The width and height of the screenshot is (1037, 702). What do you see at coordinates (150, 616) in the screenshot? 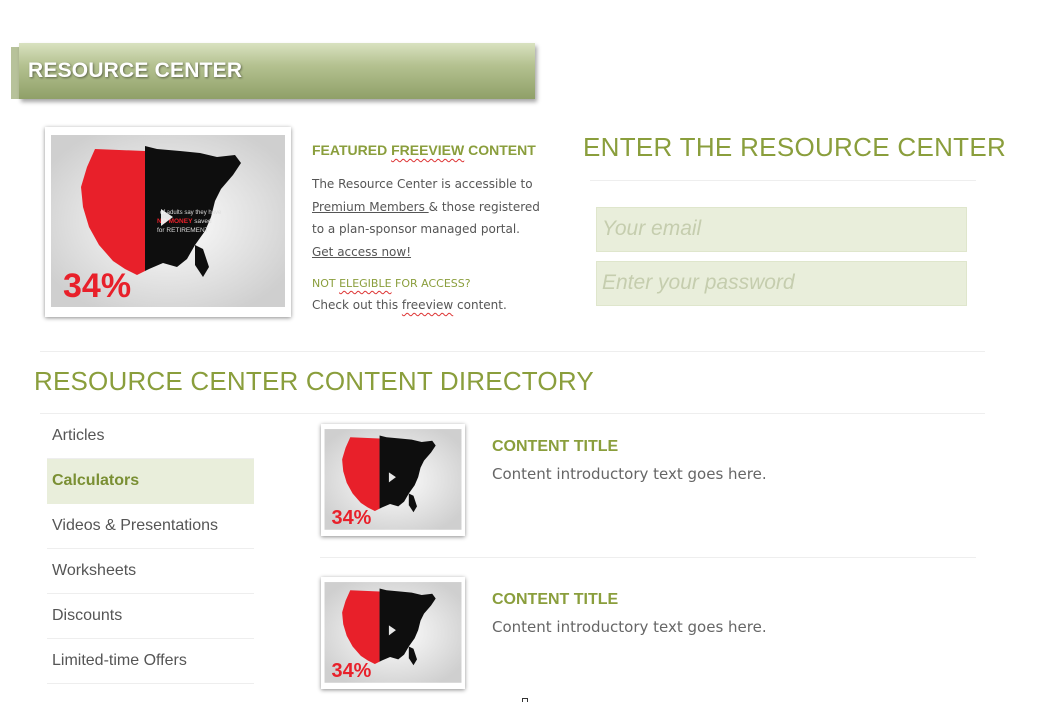
I see `sidebar-item-discounts: Discounts` at bounding box center [150, 616].